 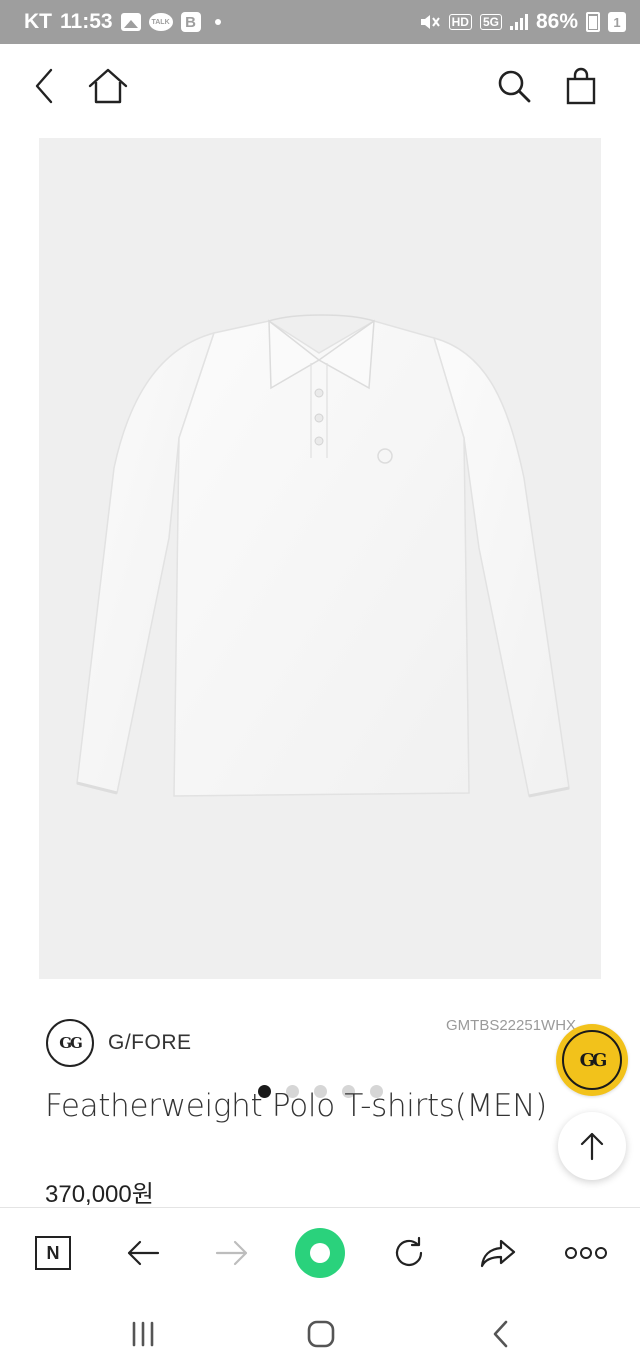 I want to click on refresh-button, so click(x=409, y=1253).